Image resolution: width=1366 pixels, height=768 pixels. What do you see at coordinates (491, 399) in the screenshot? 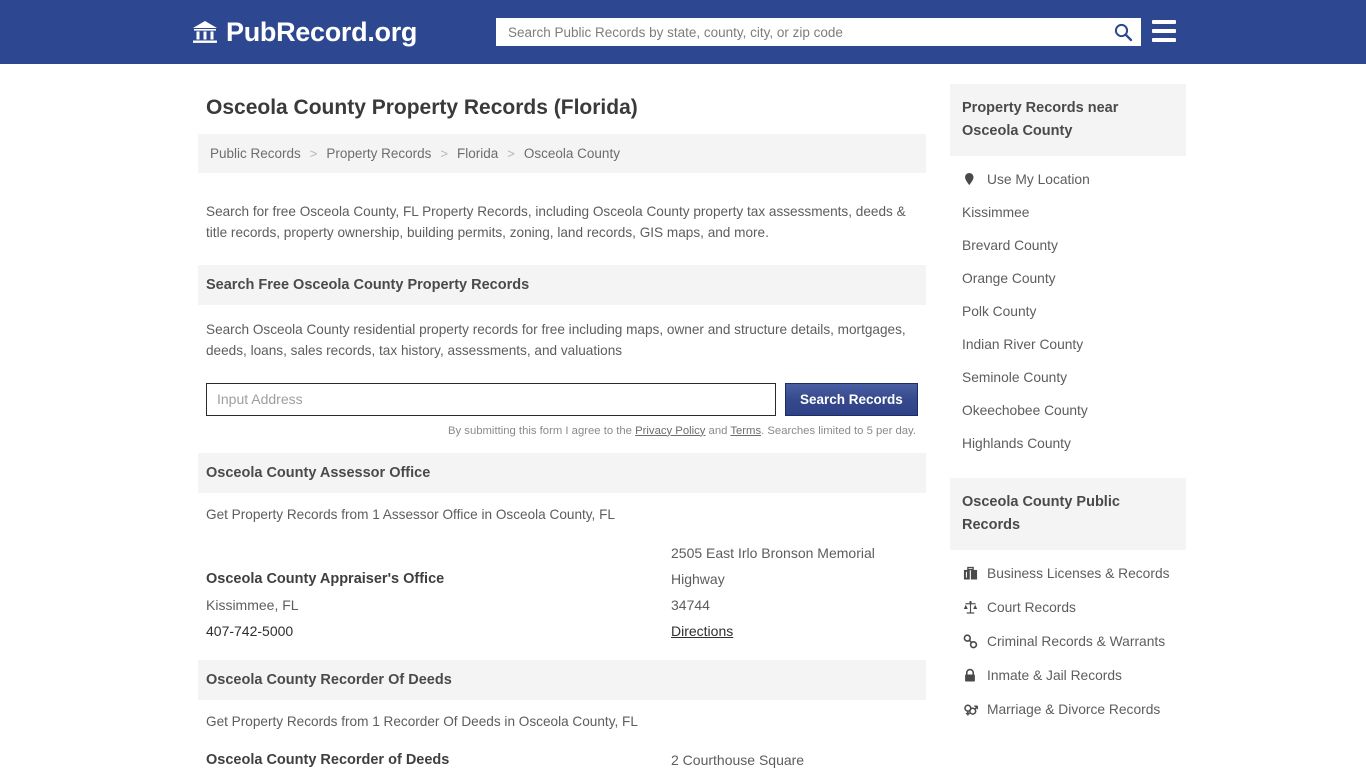
I see `address-input` at bounding box center [491, 399].